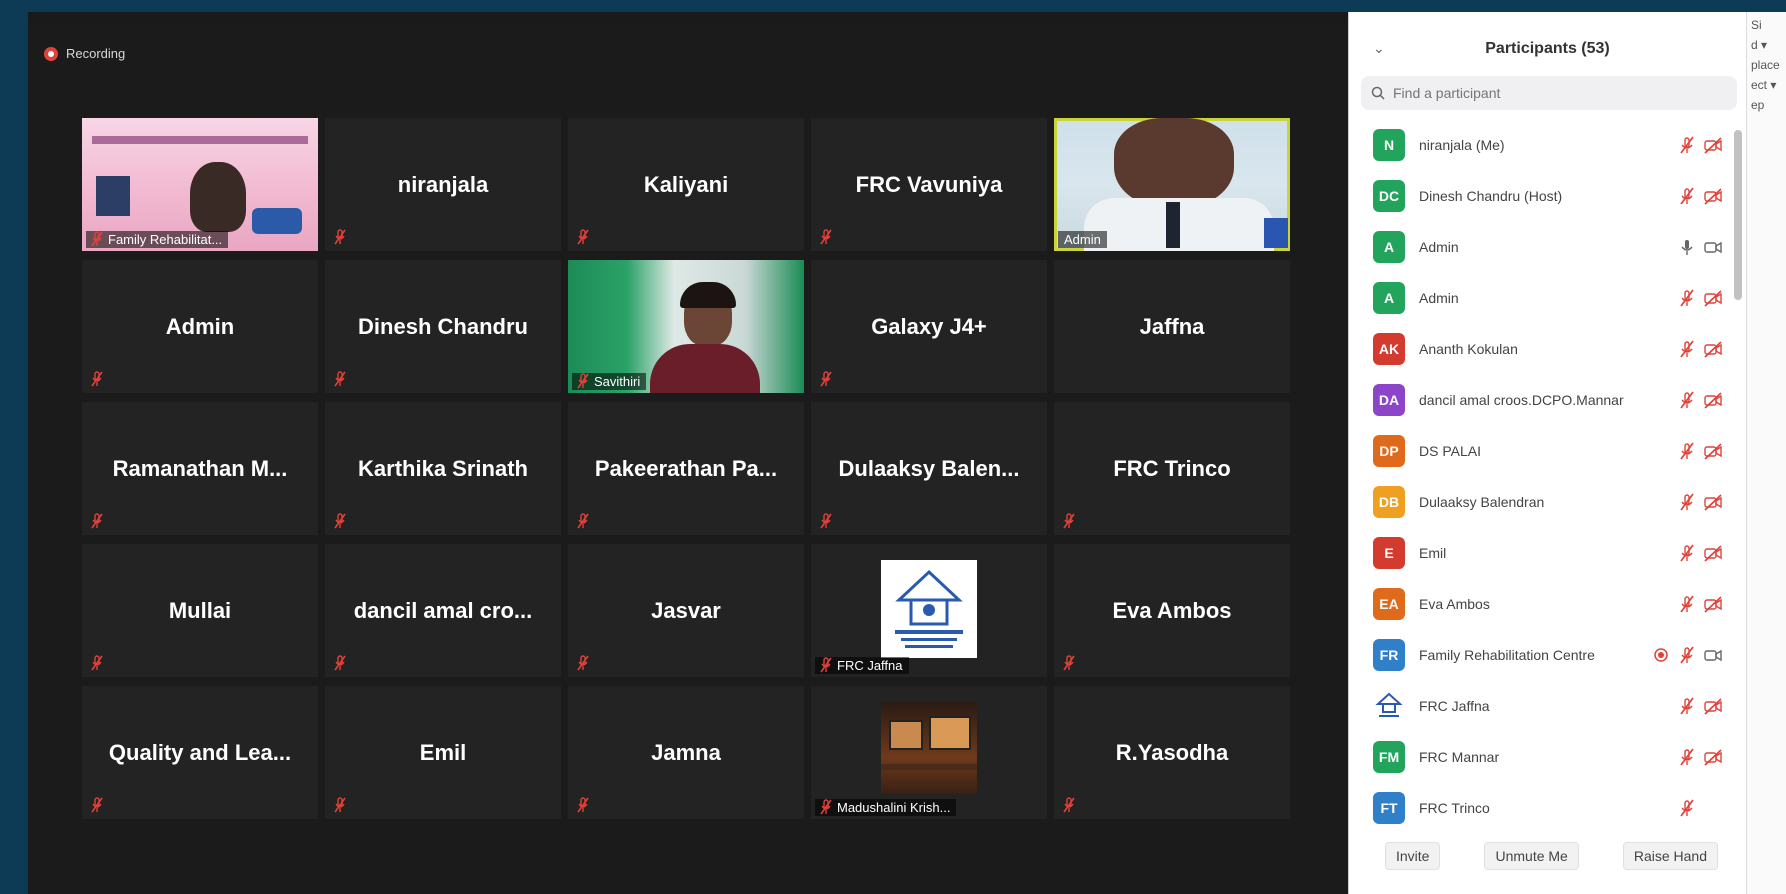  Describe the element at coordinates (929, 610) in the screenshot. I see `participant-tile: FRC Jaffna` at that location.